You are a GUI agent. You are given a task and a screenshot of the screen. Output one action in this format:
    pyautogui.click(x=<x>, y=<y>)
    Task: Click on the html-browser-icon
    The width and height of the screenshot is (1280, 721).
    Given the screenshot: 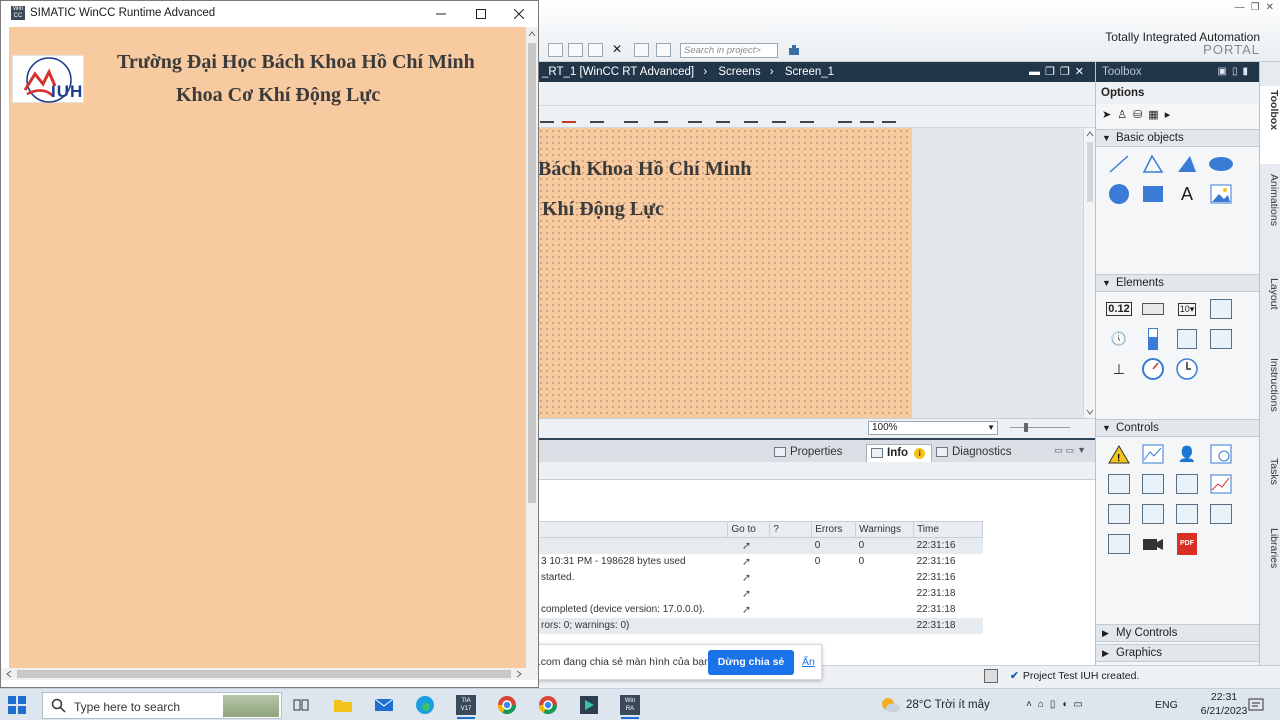 What is the action you would take?
    pyautogui.click(x=1221, y=454)
    